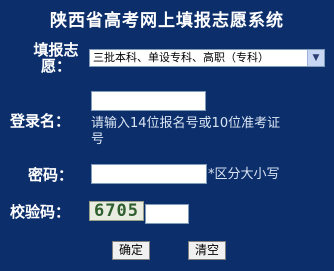 The width and height of the screenshot is (334, 271). I want to click on login-hint-line1: 请输入14位报名号或10位准考证, so click(186, 123).